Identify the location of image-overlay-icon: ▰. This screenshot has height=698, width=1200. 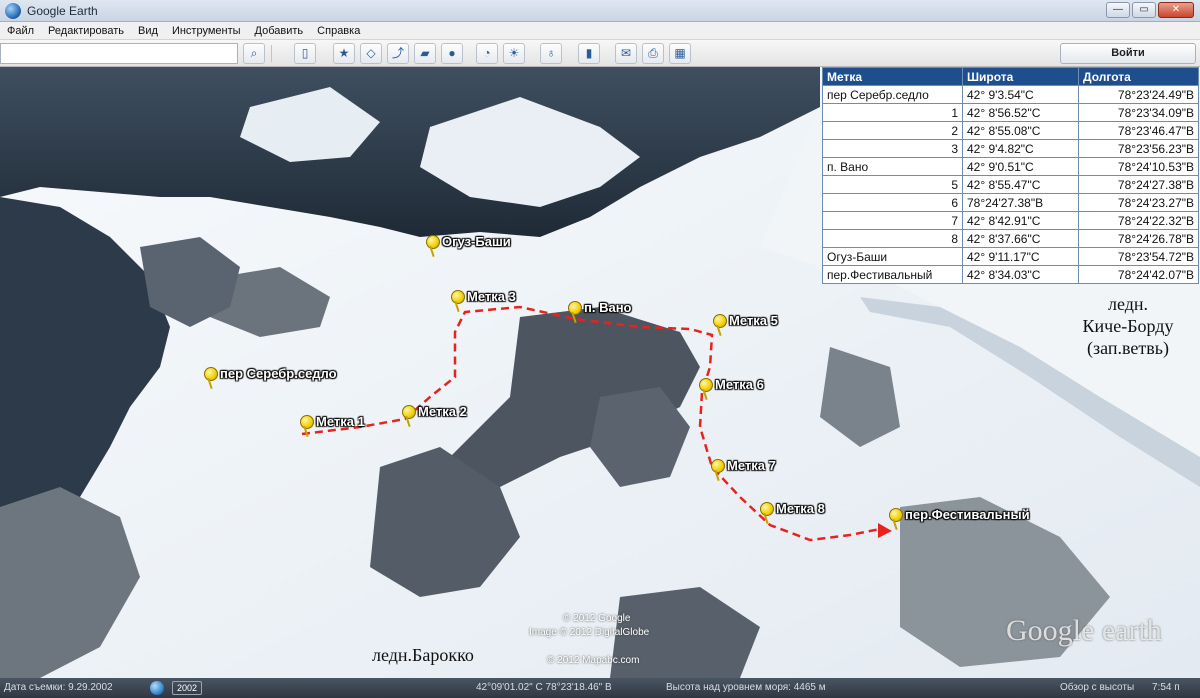
(425, 53).